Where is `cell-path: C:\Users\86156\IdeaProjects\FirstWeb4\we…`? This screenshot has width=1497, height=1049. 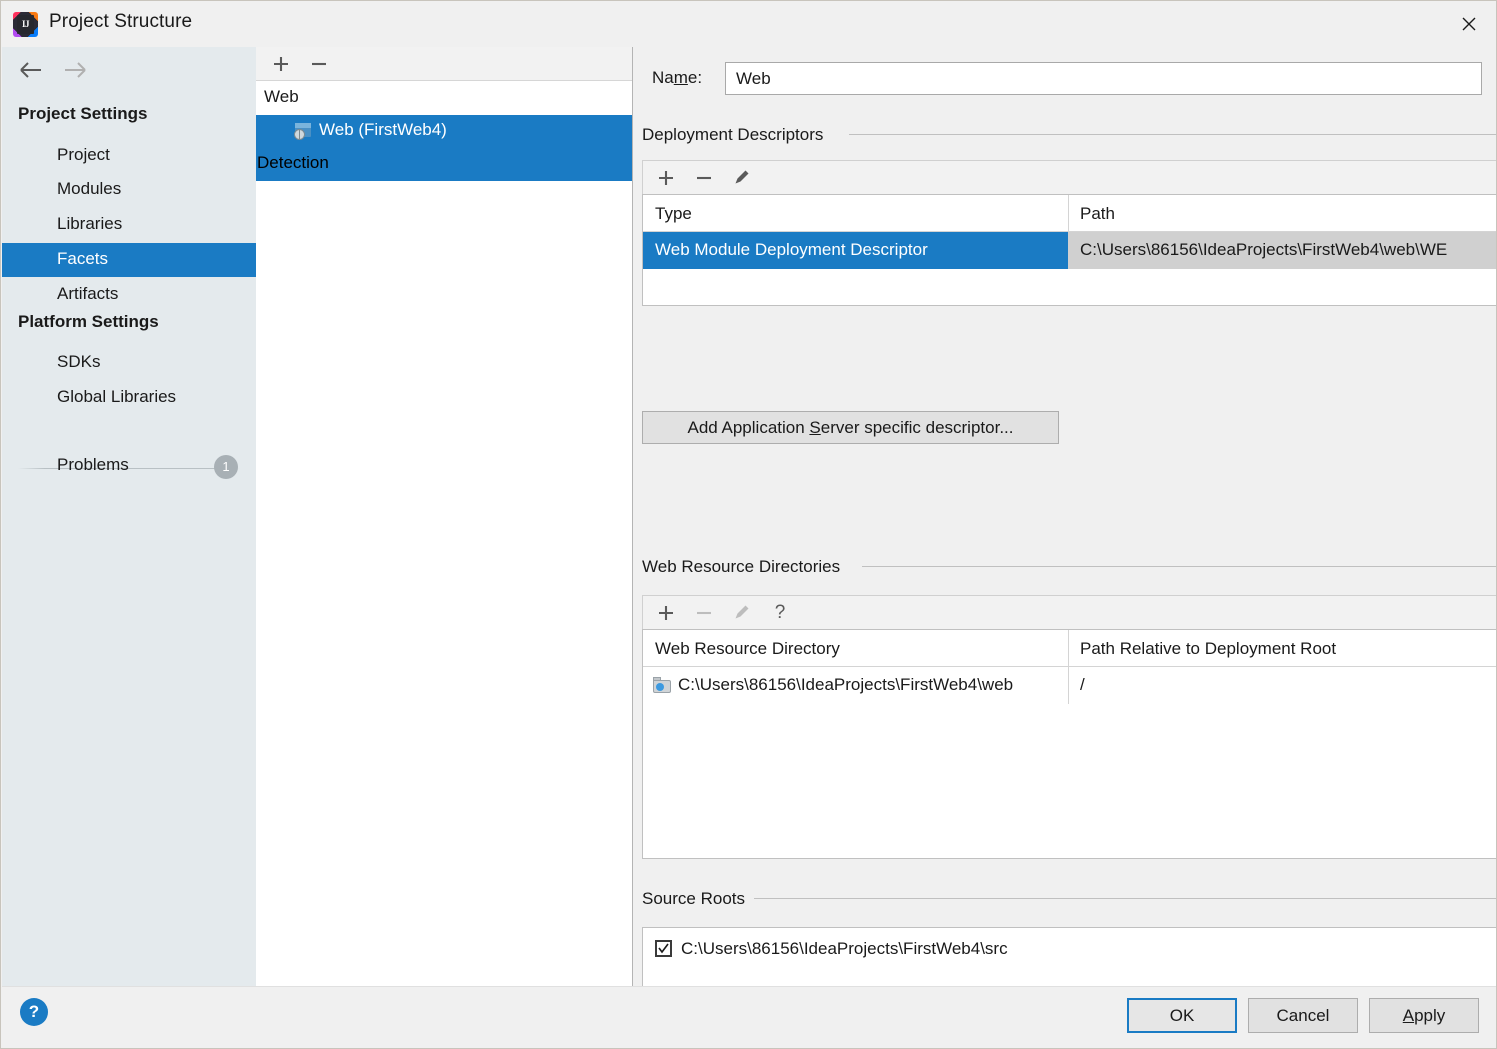 cell-path: C:\Users\86156\IdeaProjects\FirstWeb4\we… is located at coordinates (1264, 249).